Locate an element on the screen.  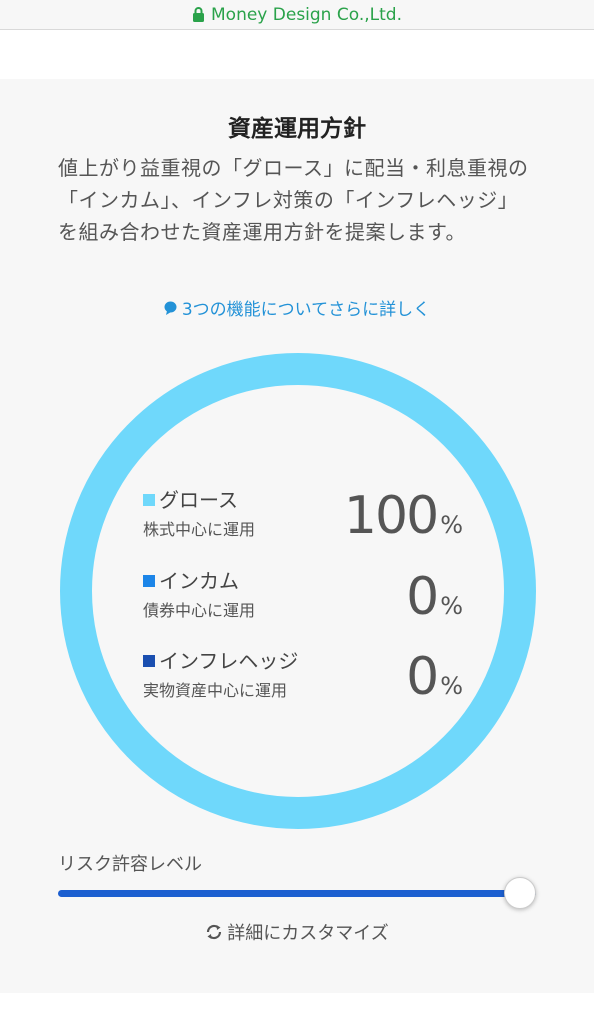
address-bar: Money Design Co.,Ltd. is located at coordinates (297, 15).